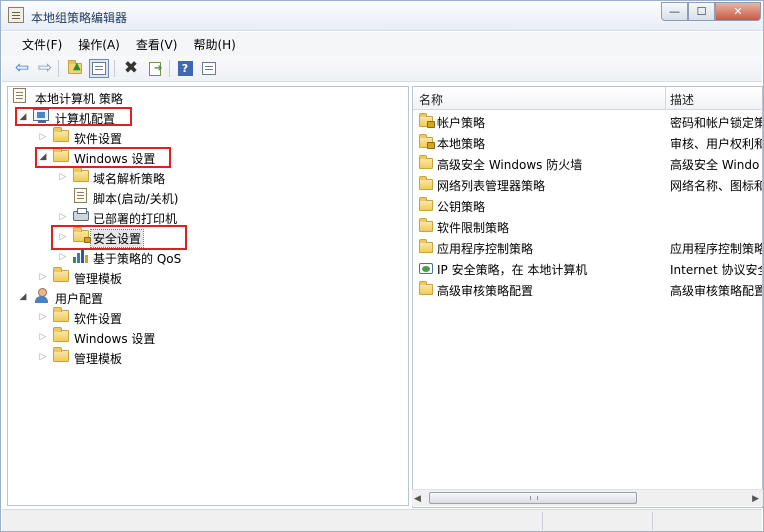 The image size is (764, 532). I want to click on arrow-left-icon: ⇦, so click(22, 68).